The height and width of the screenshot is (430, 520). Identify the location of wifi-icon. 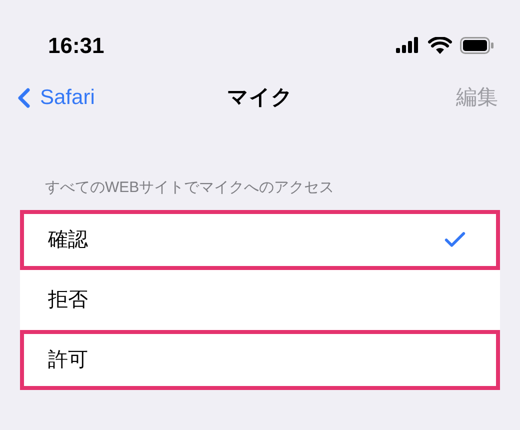
(440, 45).